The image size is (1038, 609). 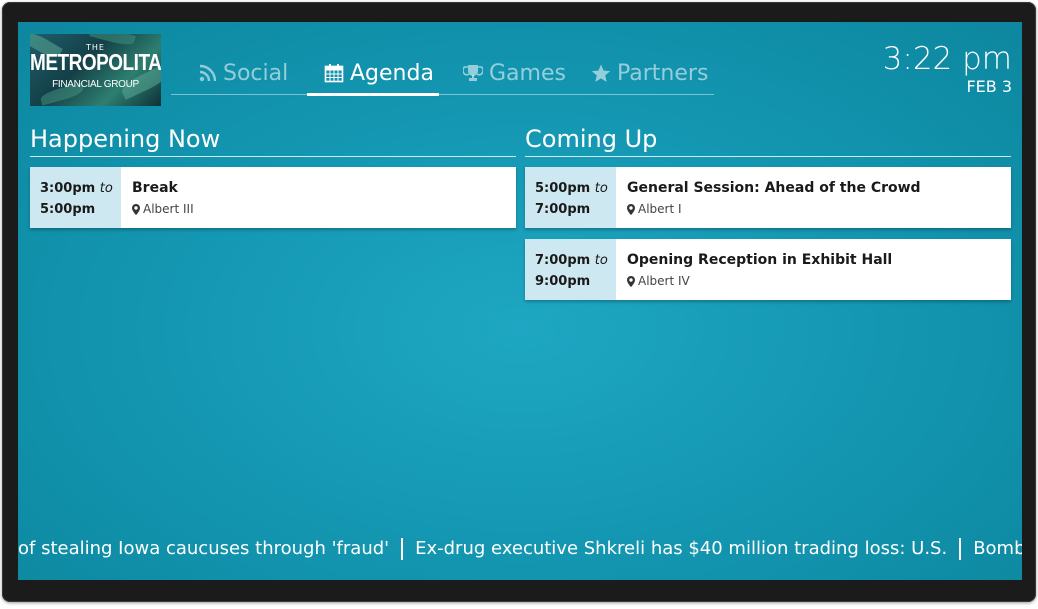 What do you see at coordinates (155, 188) in the screenshot?
I see `session-title: Break` at bounding box center [155, 188].